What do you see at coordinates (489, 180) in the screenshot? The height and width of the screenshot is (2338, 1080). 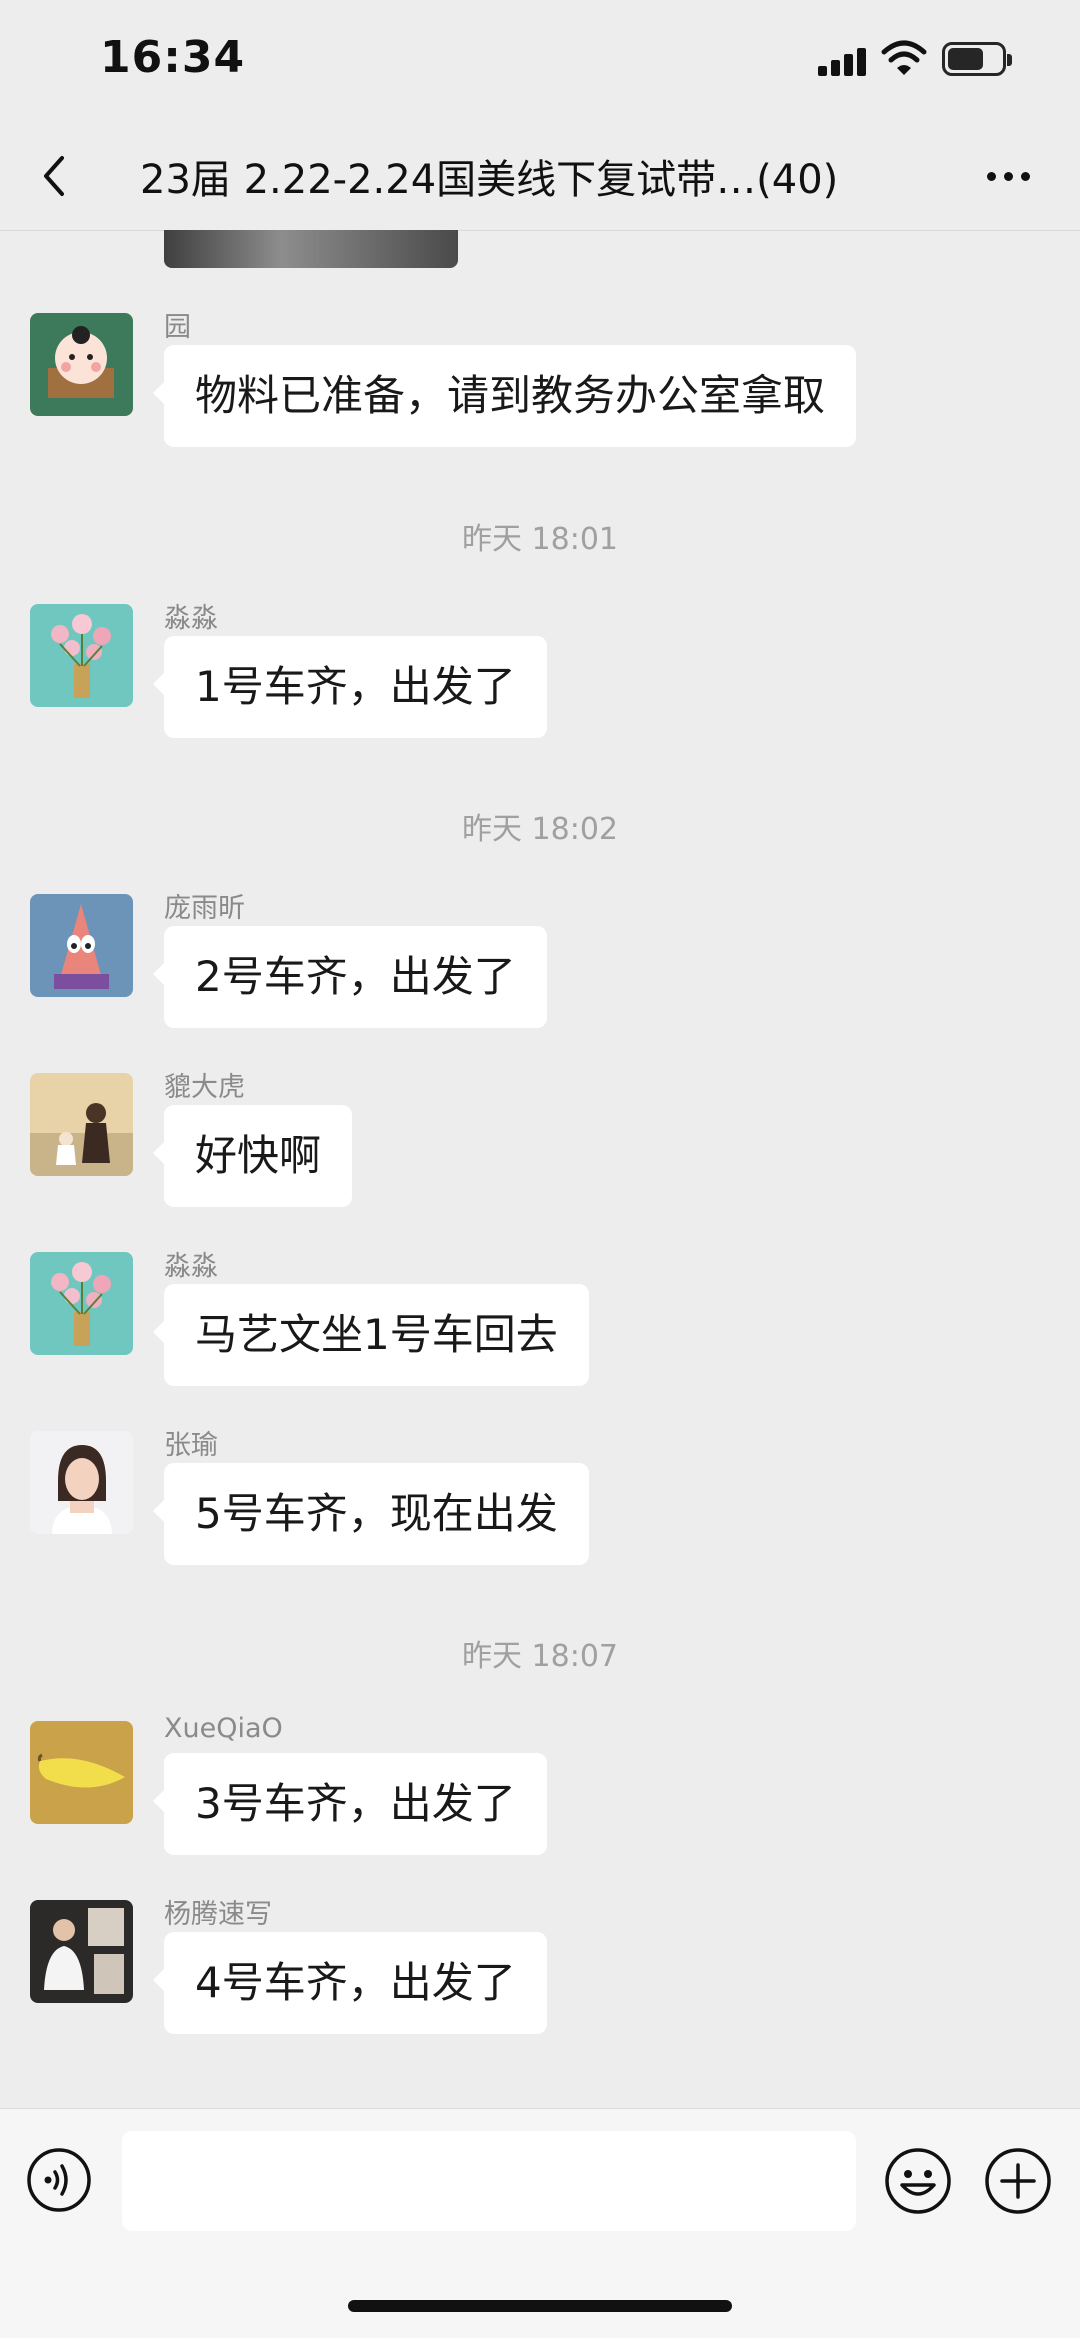 I see `chat-title: 23届 2.22-2.24国美线下复试带…(40)` at bounding box center [489, 180].